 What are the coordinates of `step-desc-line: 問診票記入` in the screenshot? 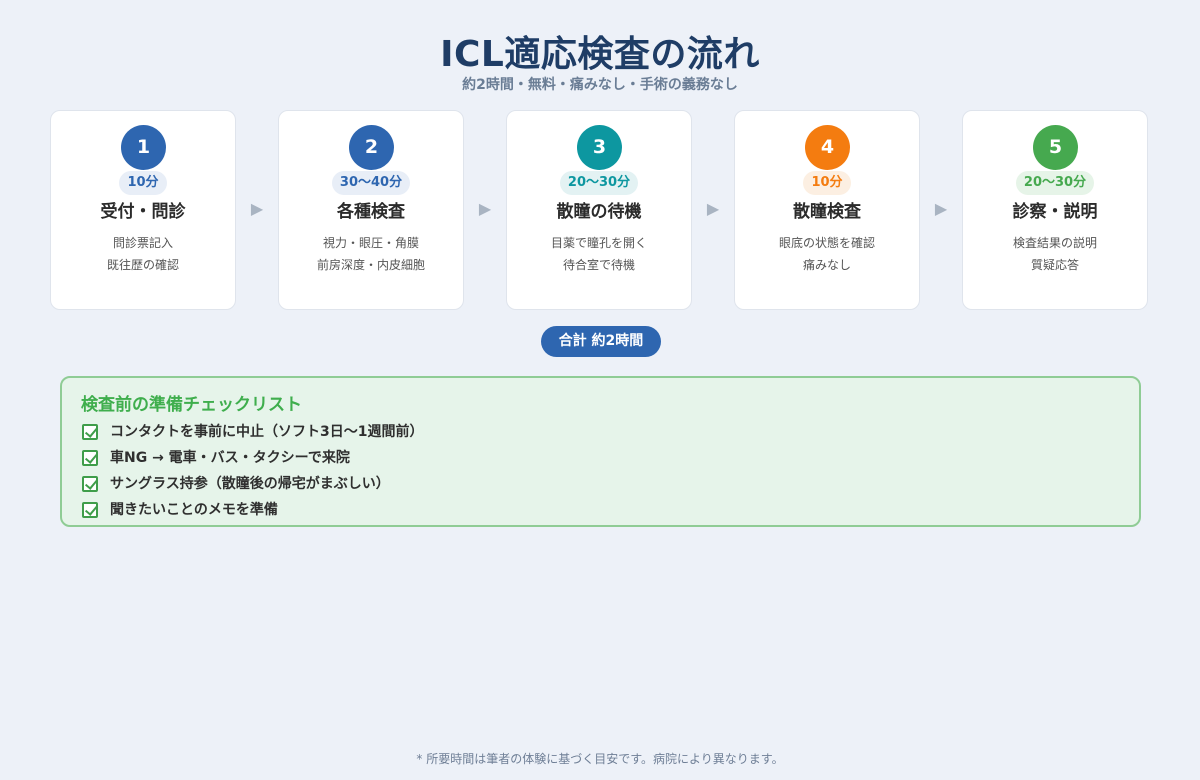 It's located at (142, 243).